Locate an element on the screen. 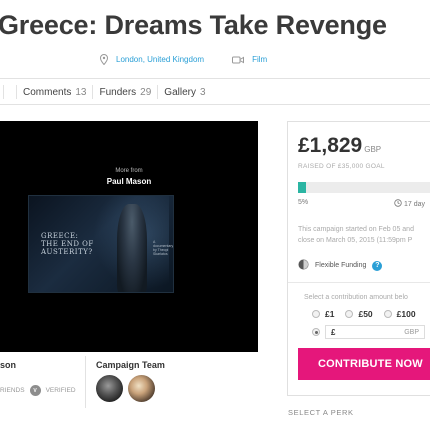  flexible-funding-label: Flexible Funding is located at coordinates (341, 265).